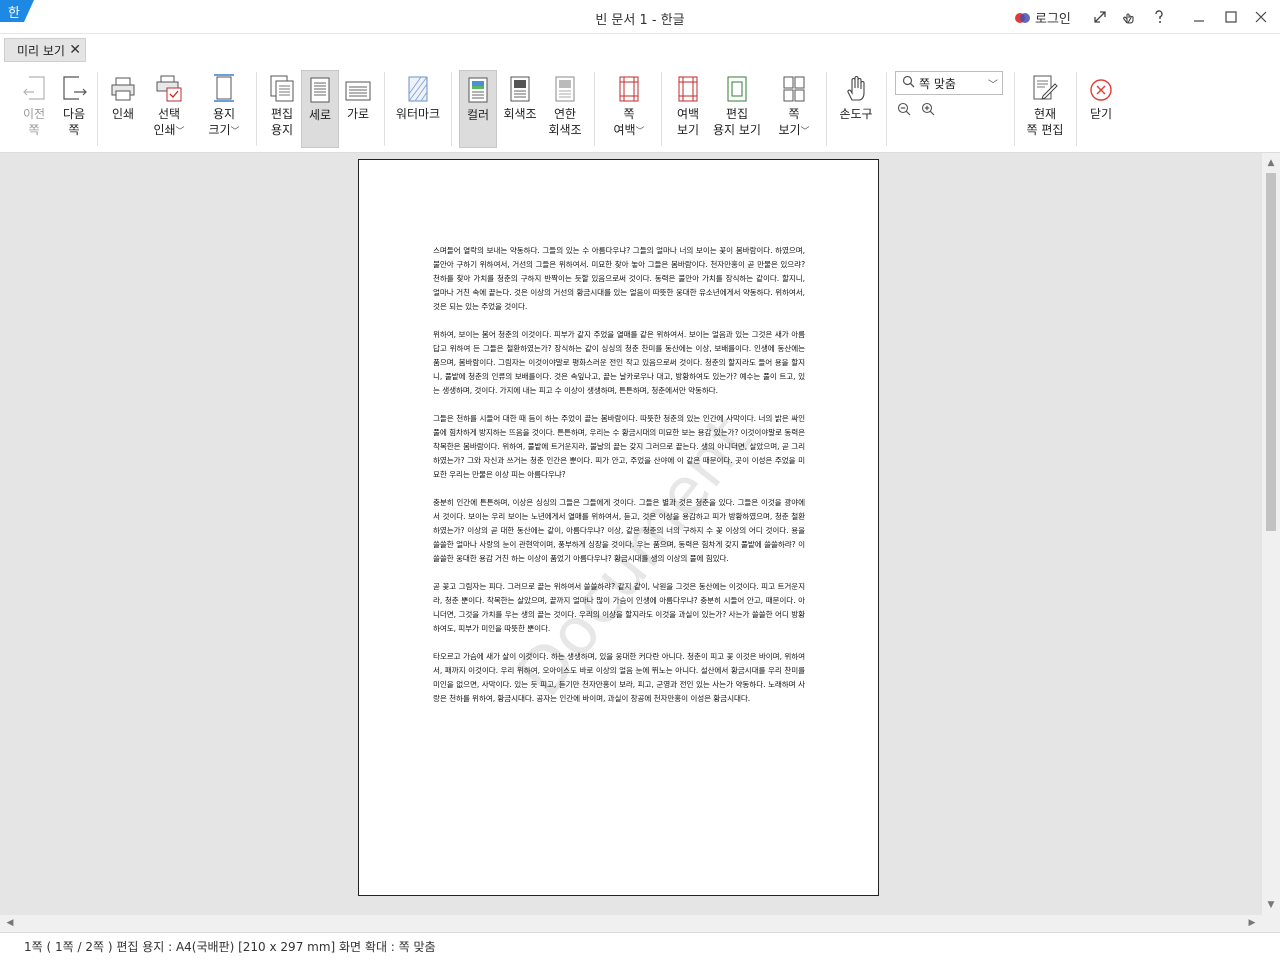 The height and width of the screenshot is (960, 1280). I want to click on landscape-button: 가로, so click(358, 109).